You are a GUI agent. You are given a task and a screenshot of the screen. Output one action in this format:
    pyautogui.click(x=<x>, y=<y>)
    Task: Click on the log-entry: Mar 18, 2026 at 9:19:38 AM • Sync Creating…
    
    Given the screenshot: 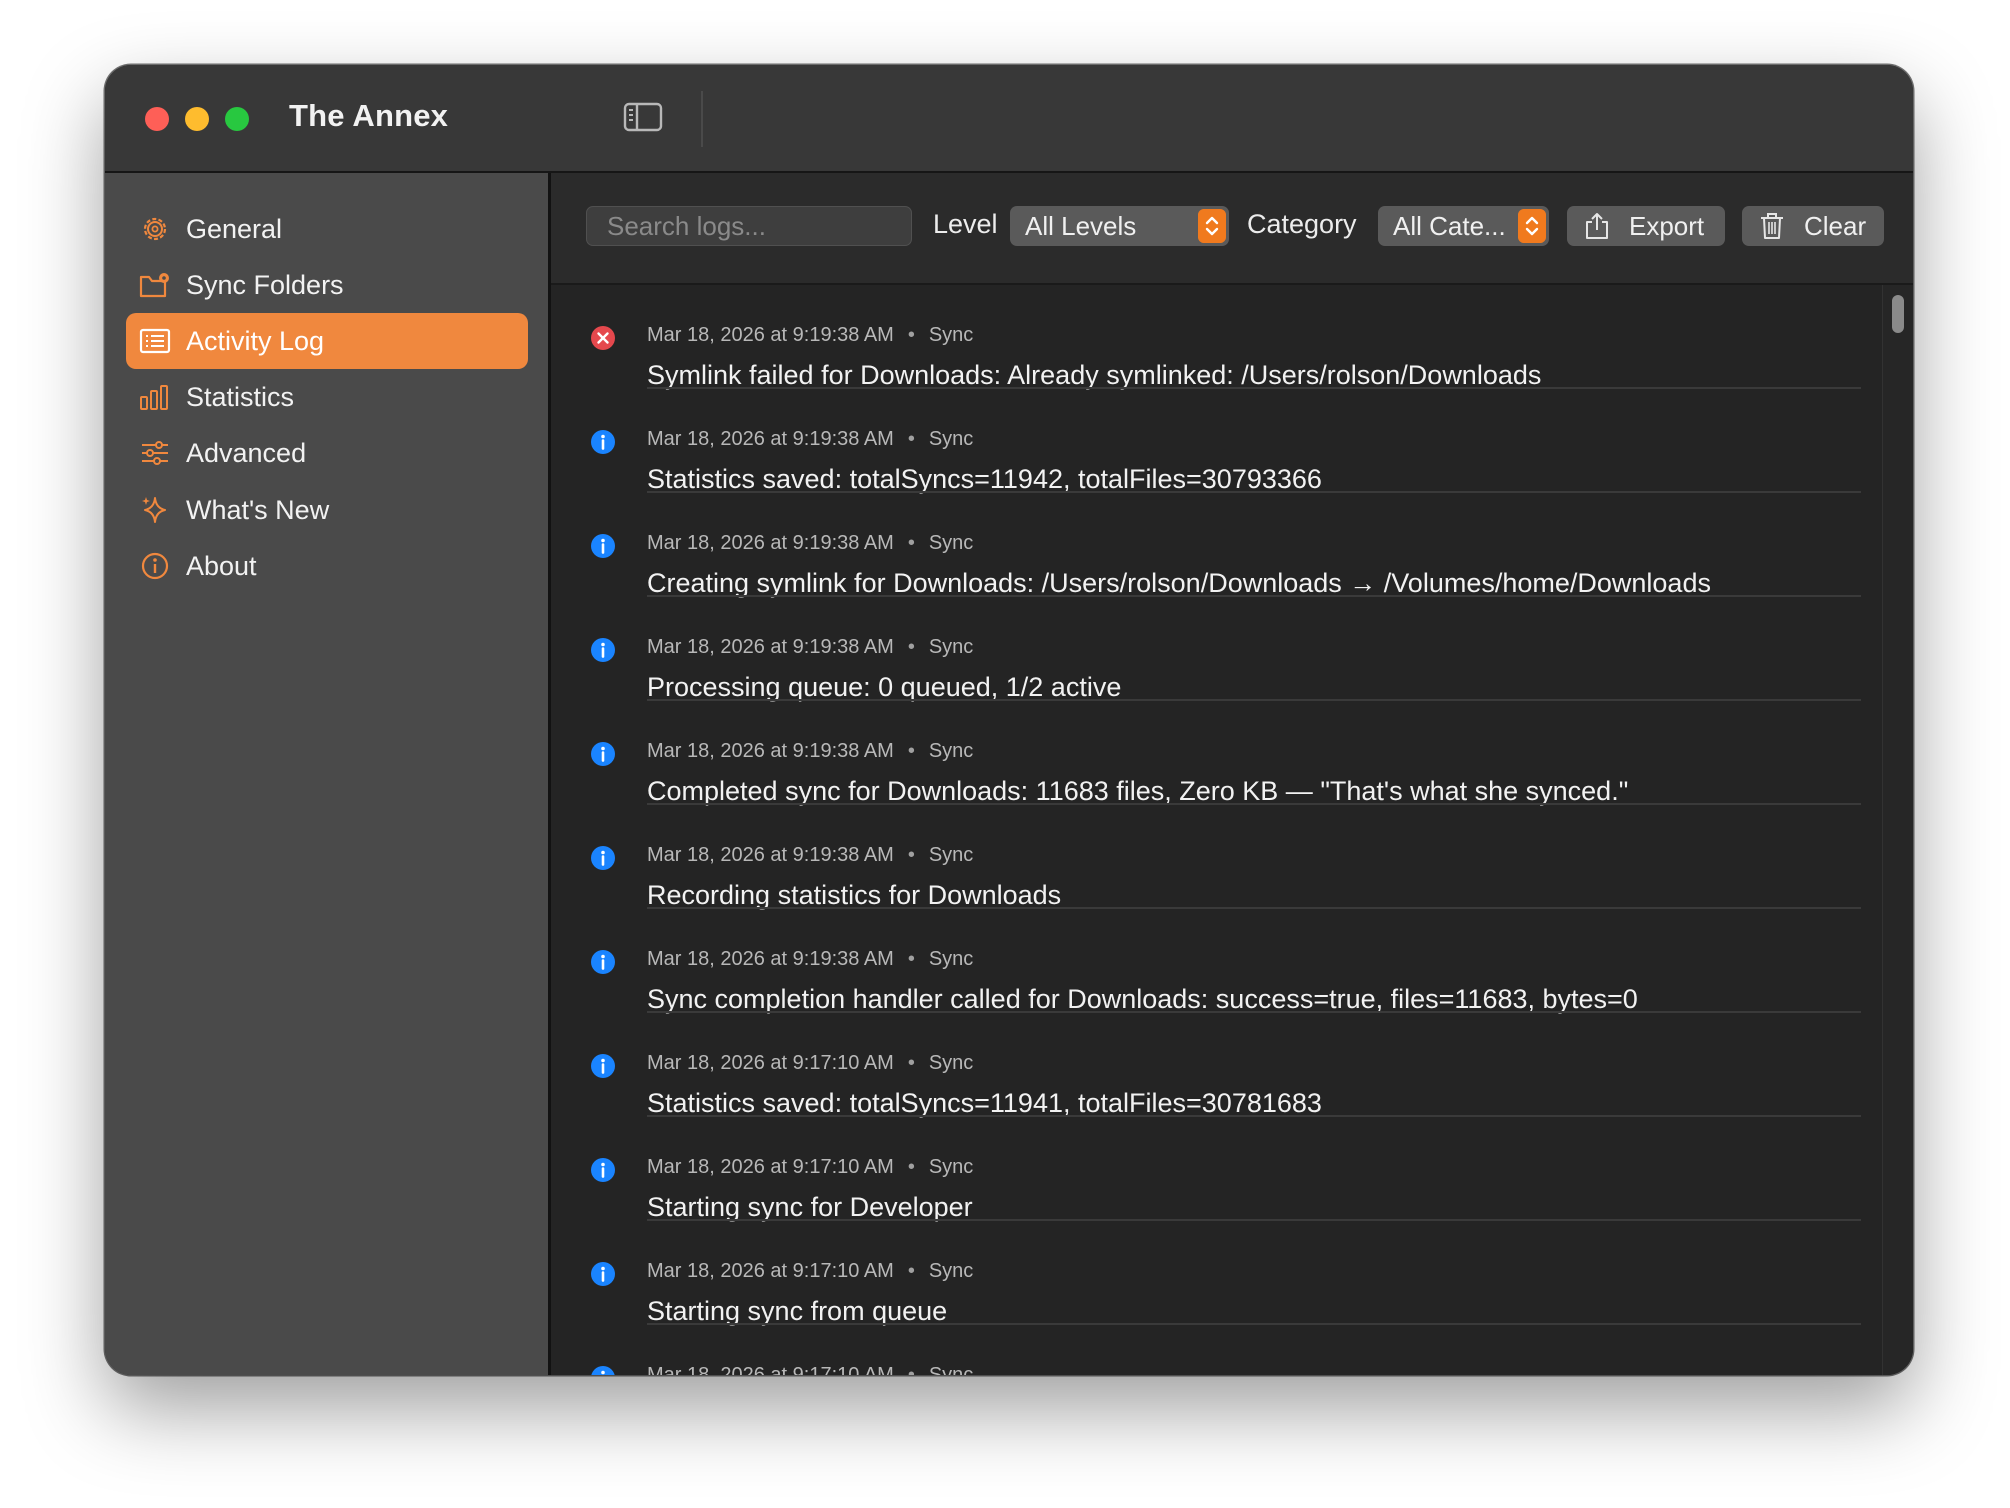 What is the action you would take?
    pyautogui.click(x=1206, y=545)
    